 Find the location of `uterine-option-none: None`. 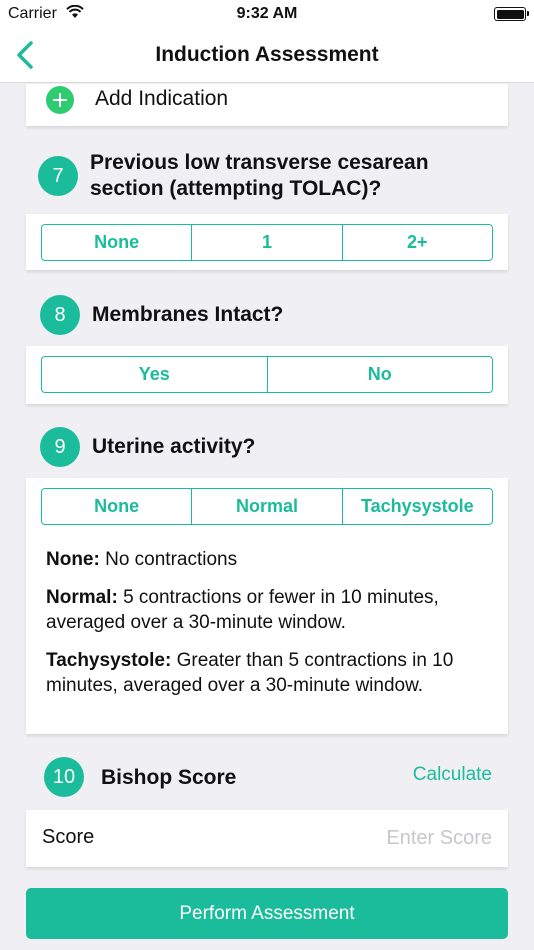

uterine-option-none: None is located at coordinates (117, 506).